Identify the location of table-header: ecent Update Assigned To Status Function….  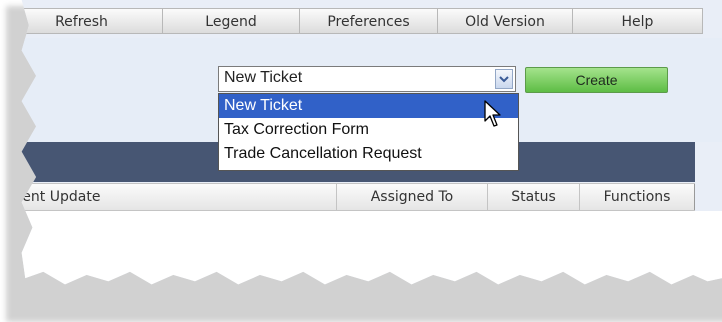
(347, 197).